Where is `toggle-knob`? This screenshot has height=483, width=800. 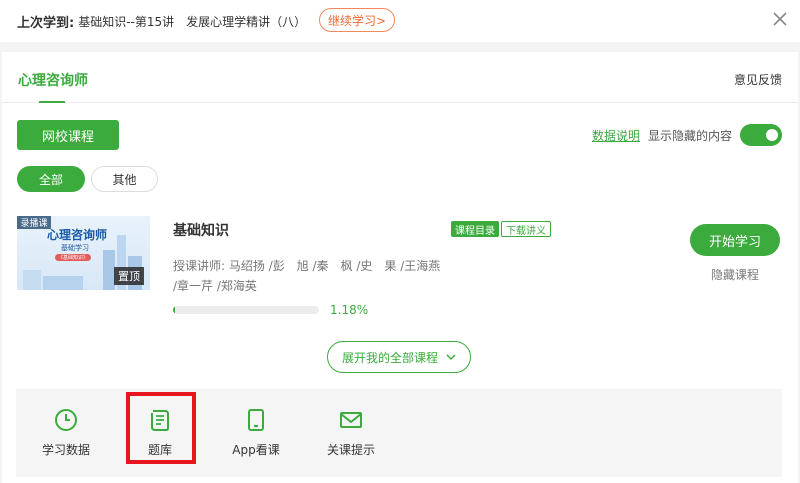 toggle-knob is located at coordinates (772, 135).